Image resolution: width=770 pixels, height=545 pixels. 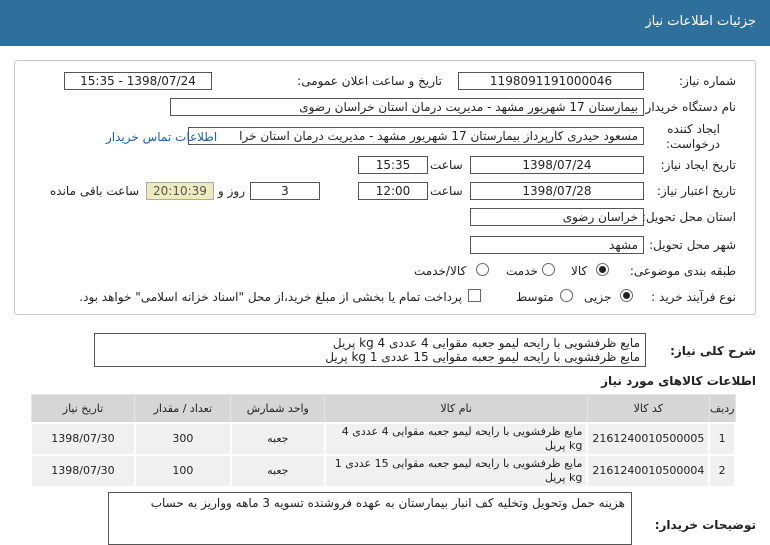 What do you see at coordinates (231, 191) in the screenshot?
I see `days-label: روز و` at bounding box center [231, 191].